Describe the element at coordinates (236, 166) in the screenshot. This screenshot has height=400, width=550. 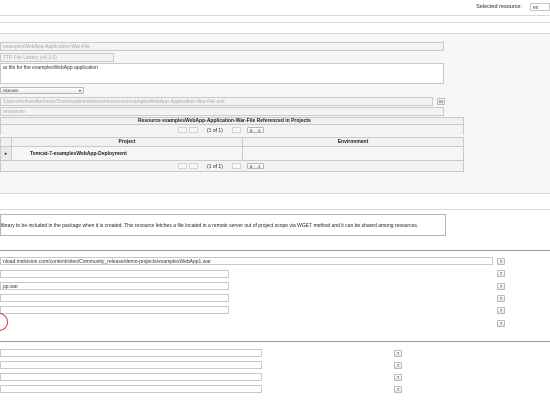
I see `pager-bottom-next-button` at that location.